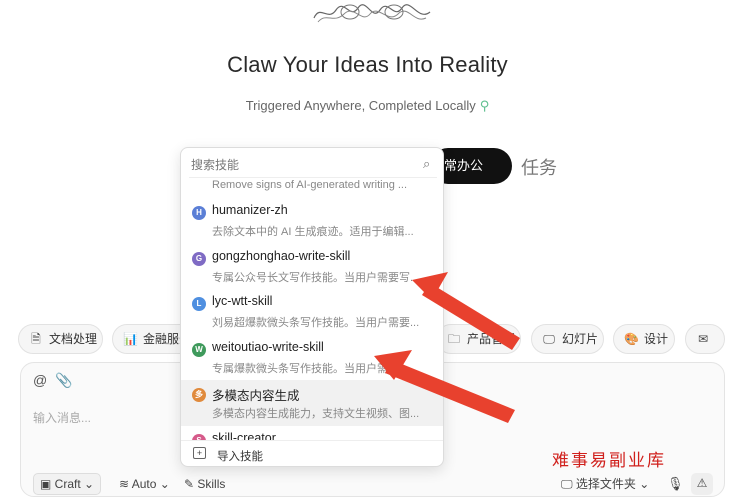  I want to click on skill-name: lyc-wtt-skill, so click(242, 301).